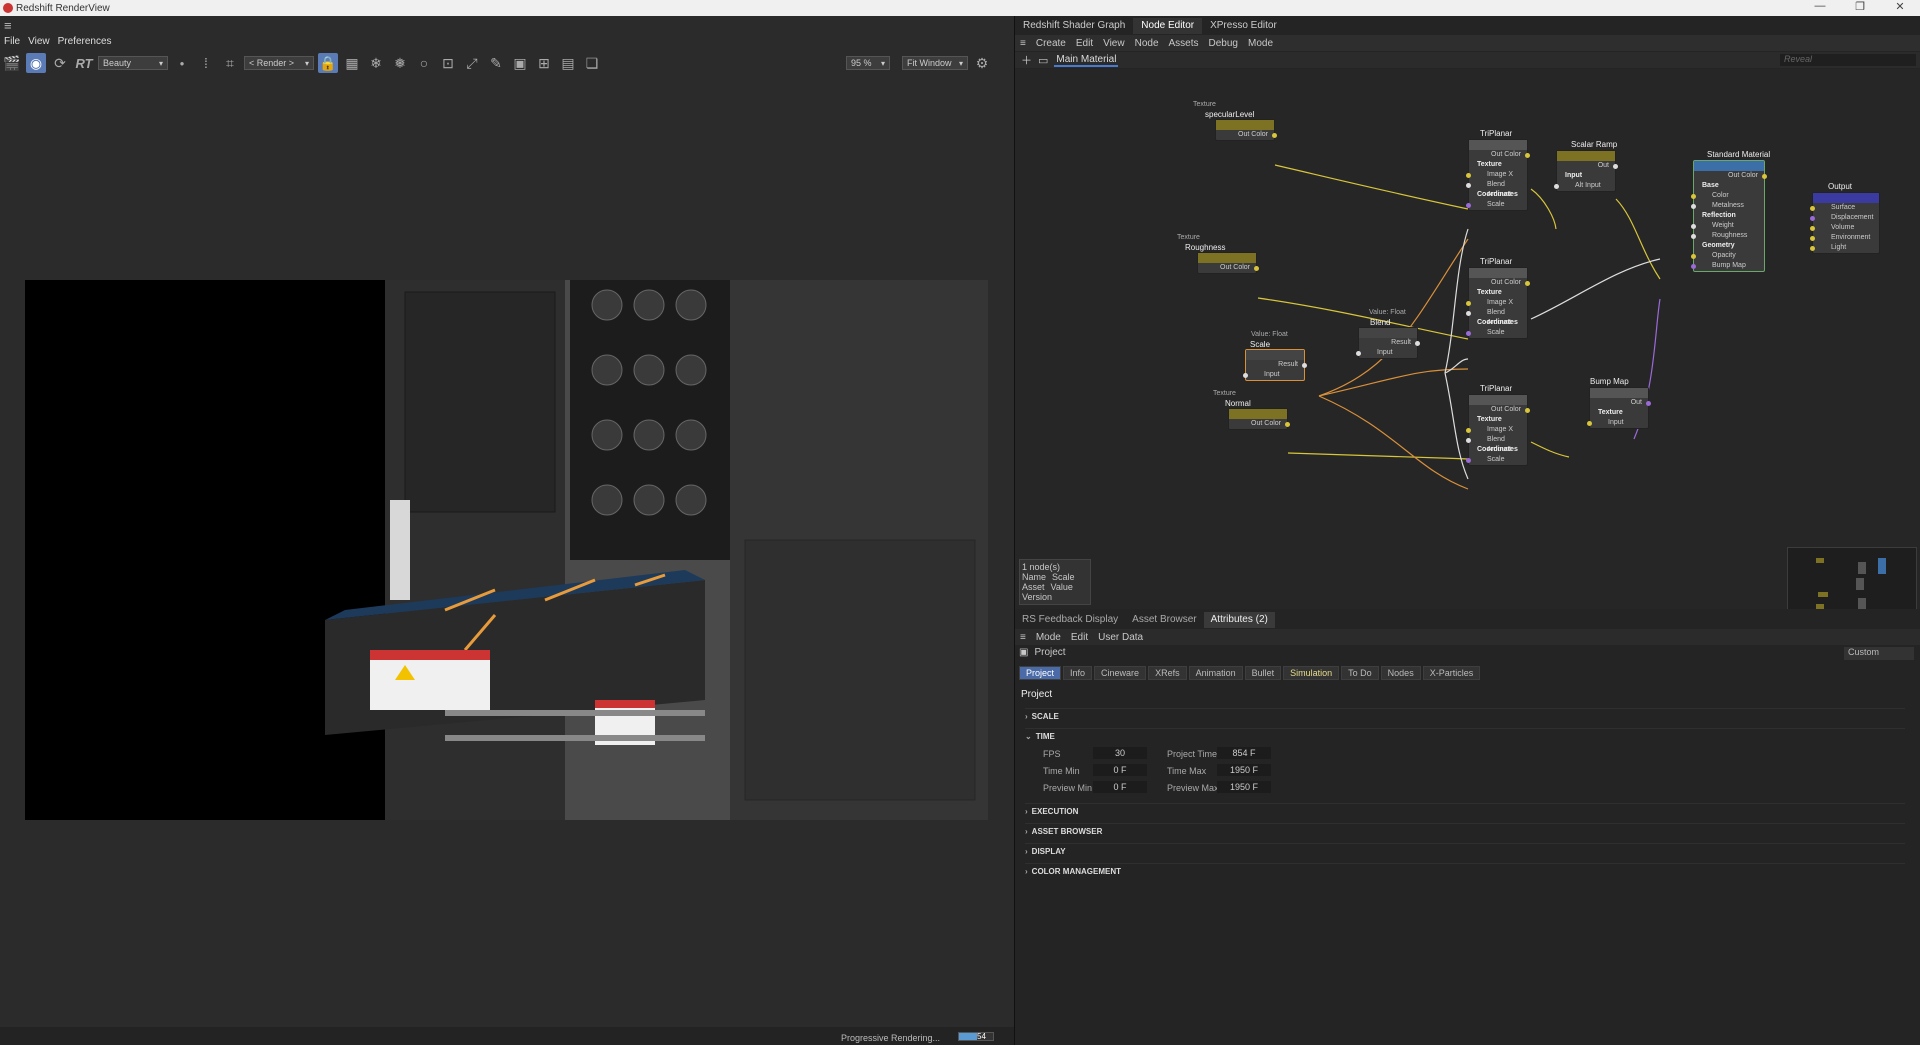 The image size is (1920, 1045). I want to click on refresh-icon: ⟳, so click(60, 63).